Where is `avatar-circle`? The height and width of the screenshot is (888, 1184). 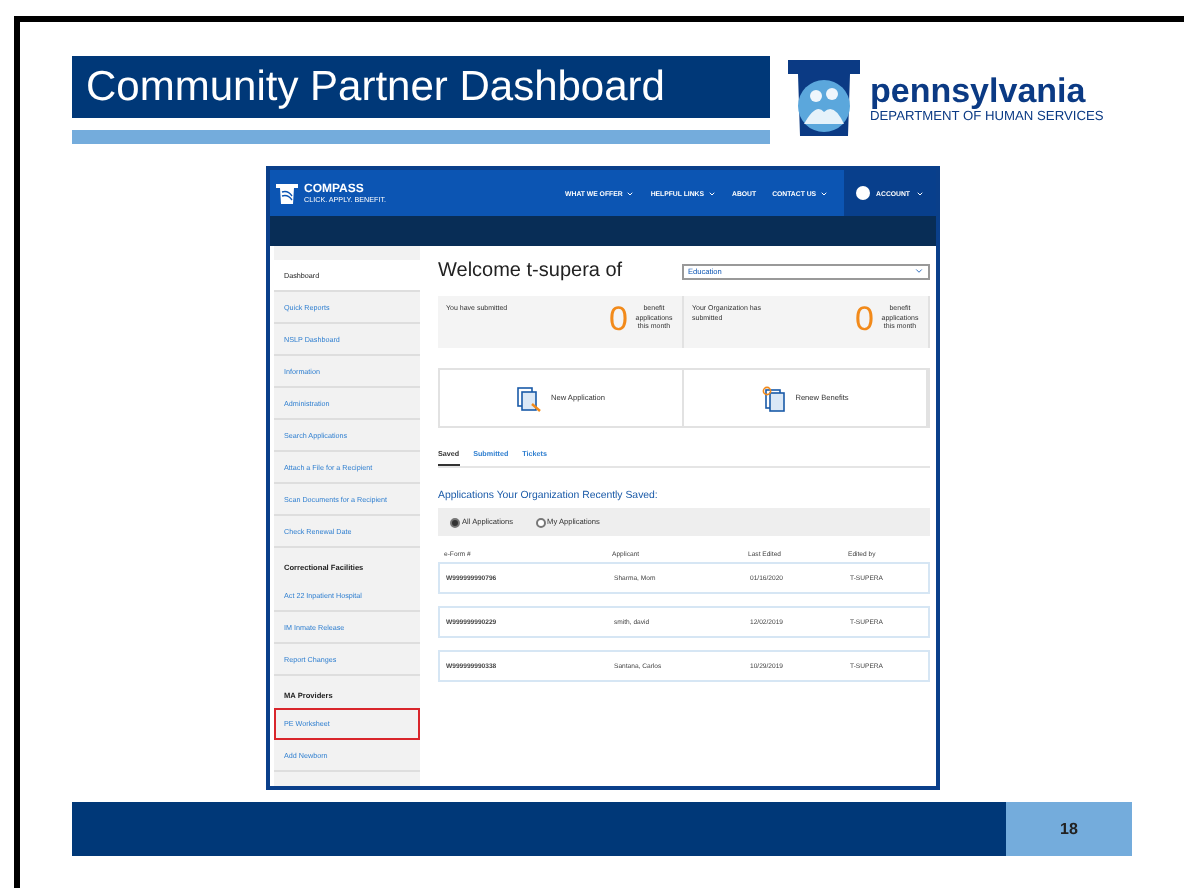
avatar-circle is located at coordinates (863, 193).